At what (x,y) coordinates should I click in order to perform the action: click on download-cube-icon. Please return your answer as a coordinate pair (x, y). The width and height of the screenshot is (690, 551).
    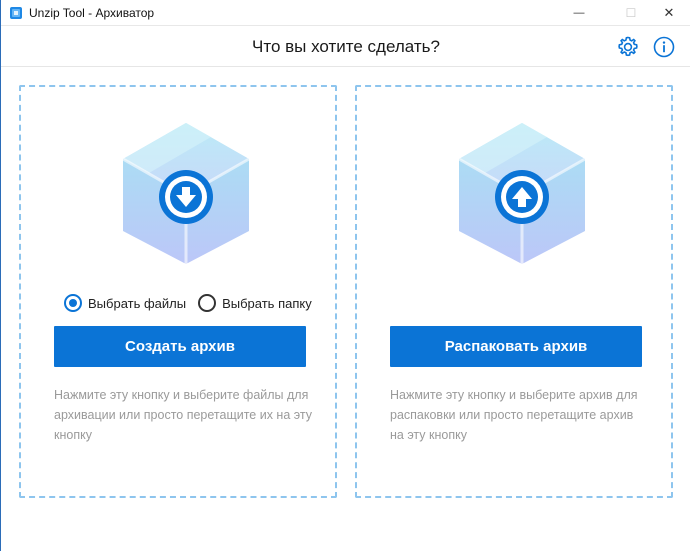
    Looking at the image, I should click on (186, 193).